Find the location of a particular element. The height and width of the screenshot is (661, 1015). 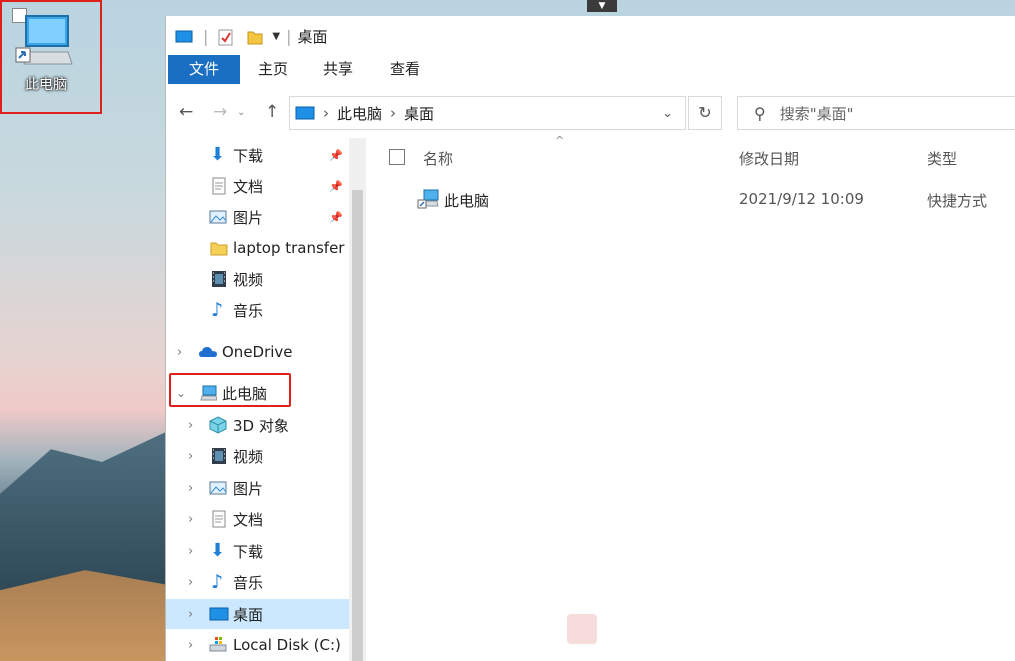

nav-item-downloads: ⬇ 下载 📌 is located at coordinates (257, 155).